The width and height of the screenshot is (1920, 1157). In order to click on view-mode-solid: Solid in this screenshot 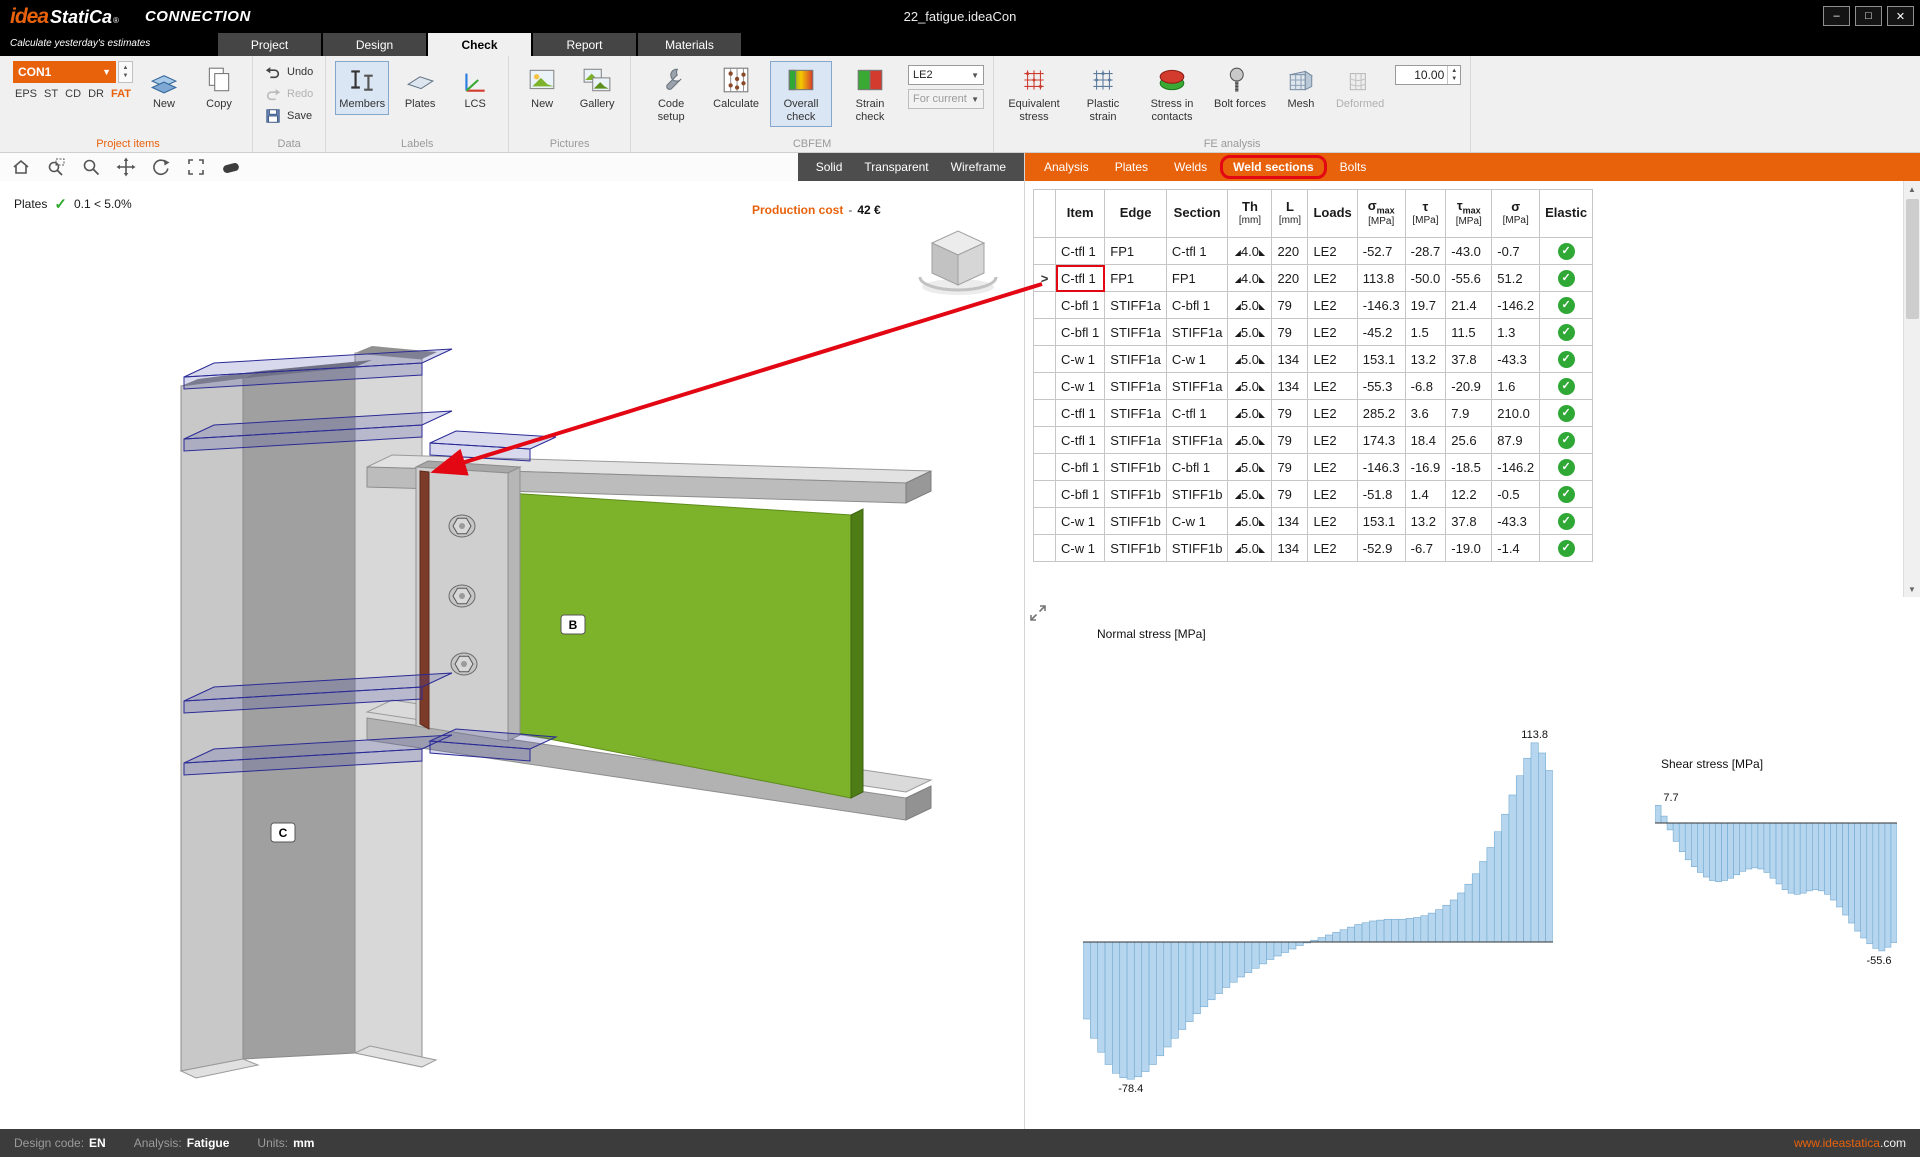, I will do `click(829, 167)`.